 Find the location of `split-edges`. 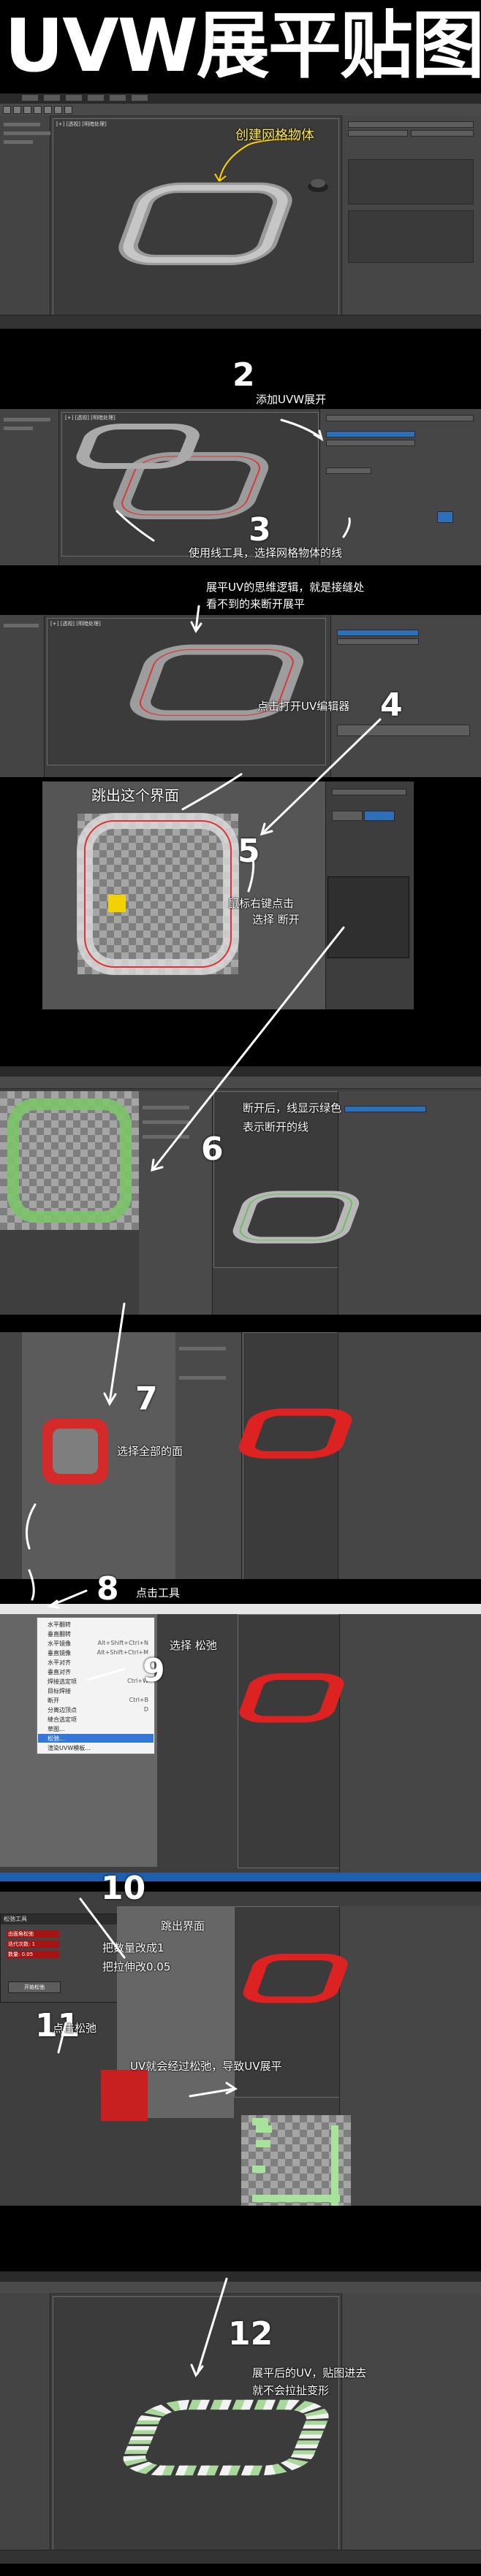

split-edges is located at coordinates (69, 1160).